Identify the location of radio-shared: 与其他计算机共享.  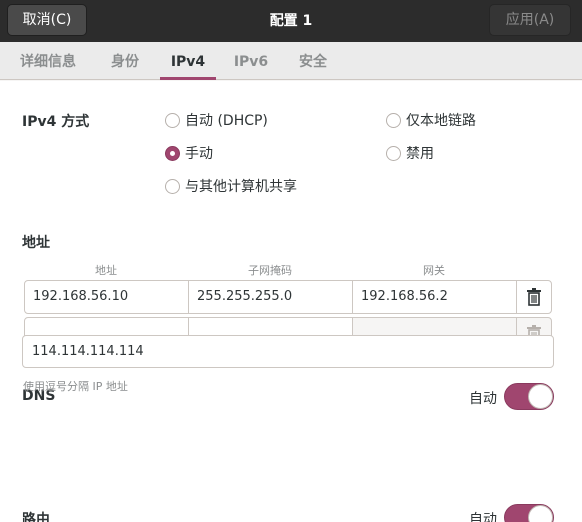
(231, 186).